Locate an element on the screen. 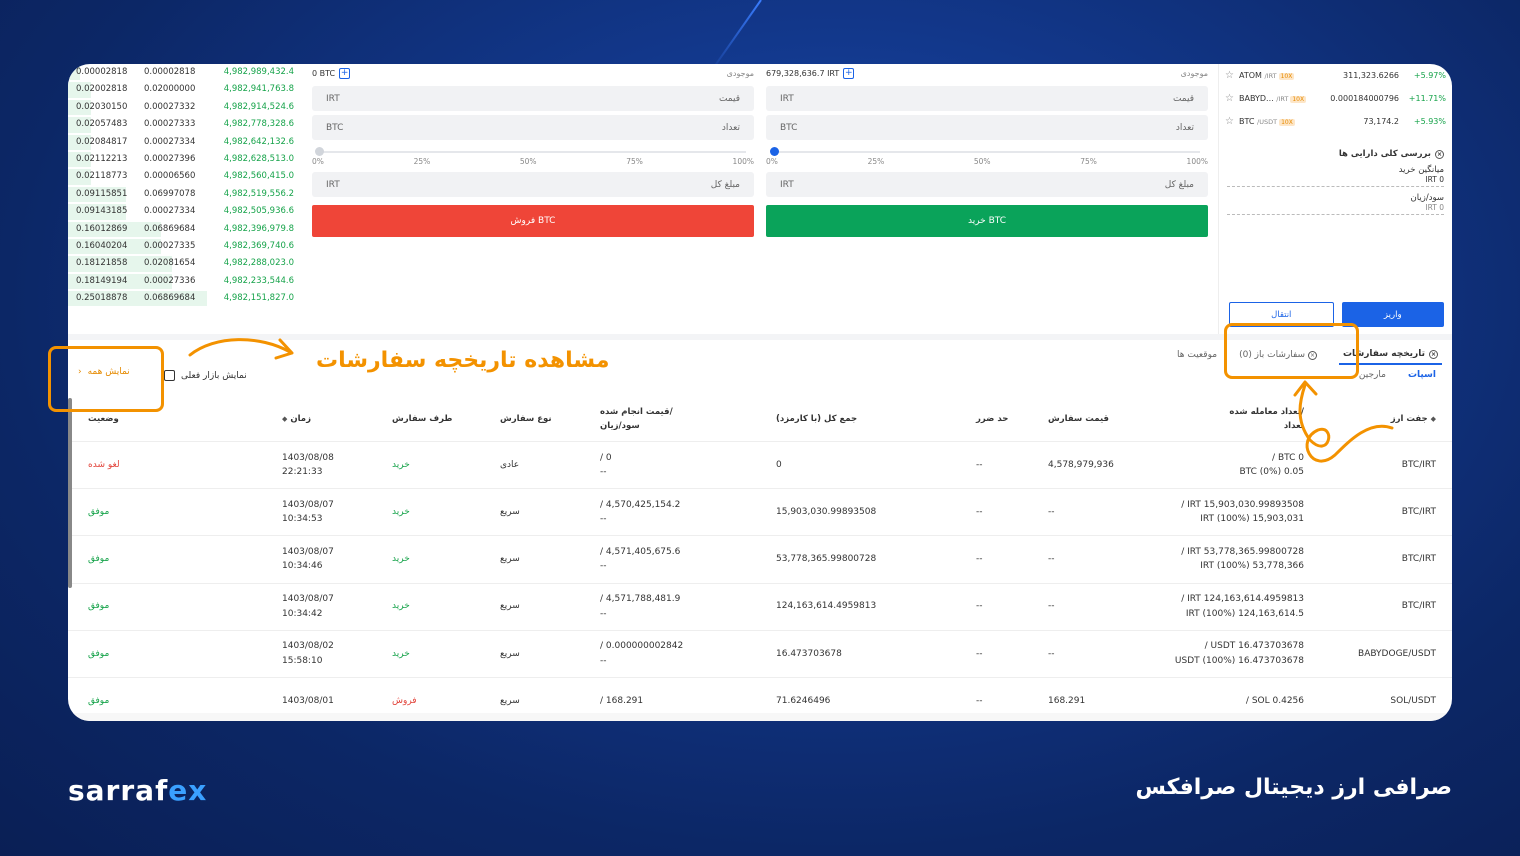 The image size is (1520, 856). cell-date: 1403/08/01 is located at coordinates (308, 700).